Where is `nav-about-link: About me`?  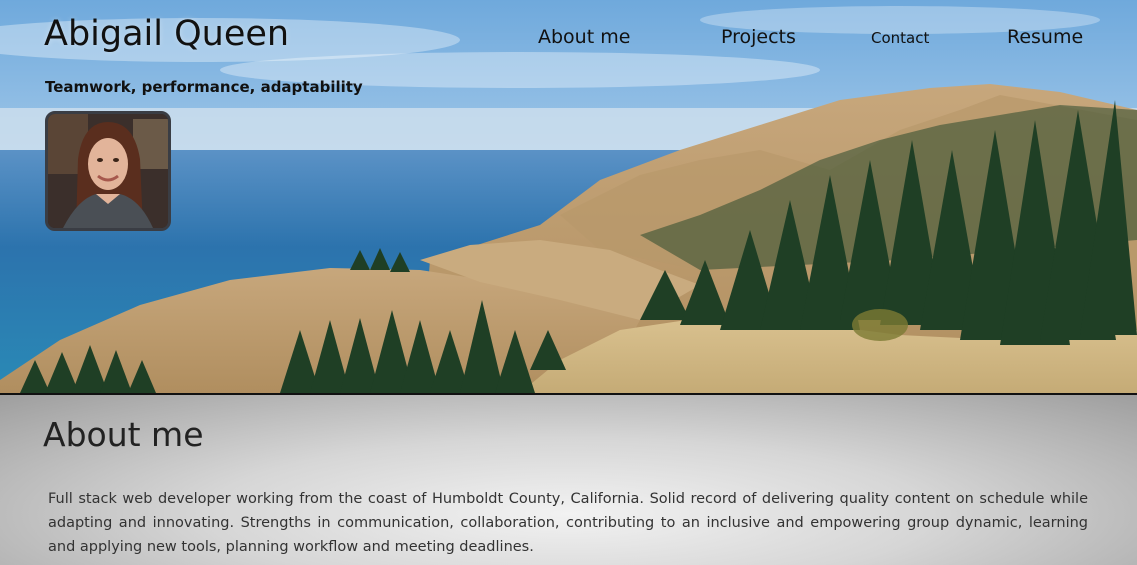 nav-about-link: About me is located at coordinates (584, 37).